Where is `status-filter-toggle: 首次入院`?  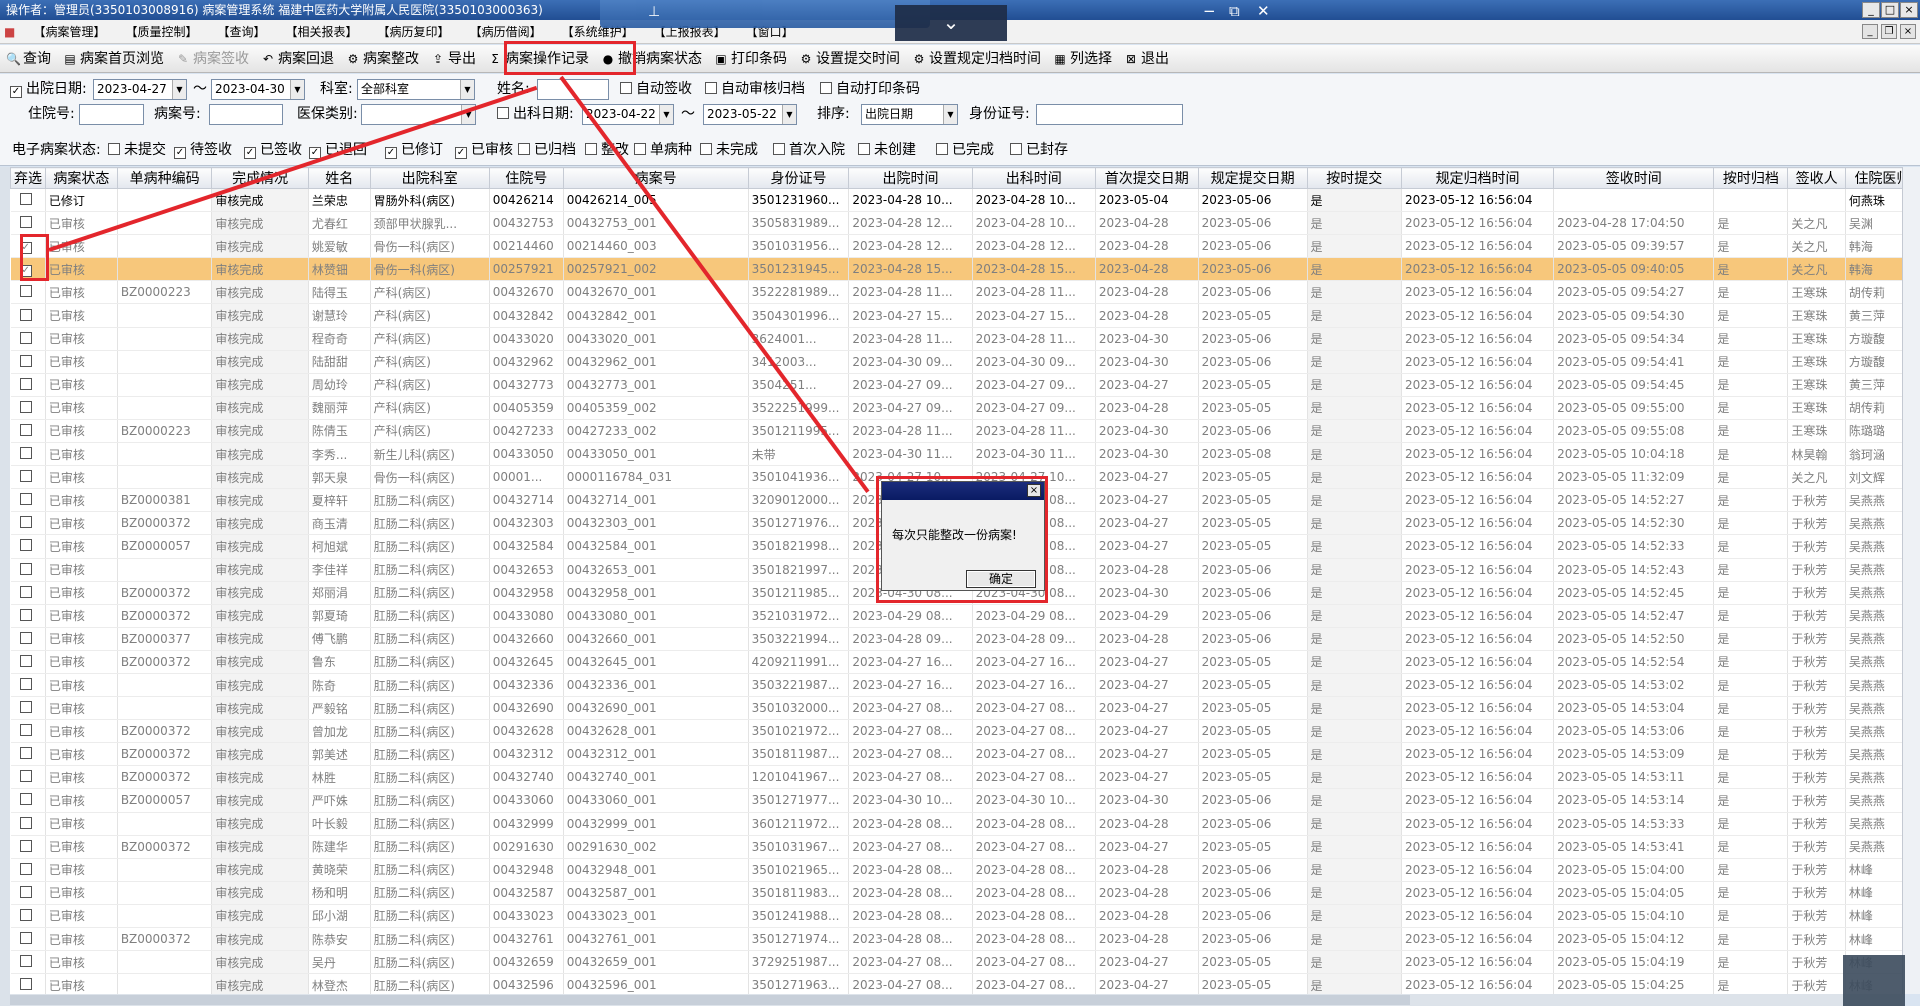
status-filter-toggle: 首次入院 is located at coordinates (809, 150).